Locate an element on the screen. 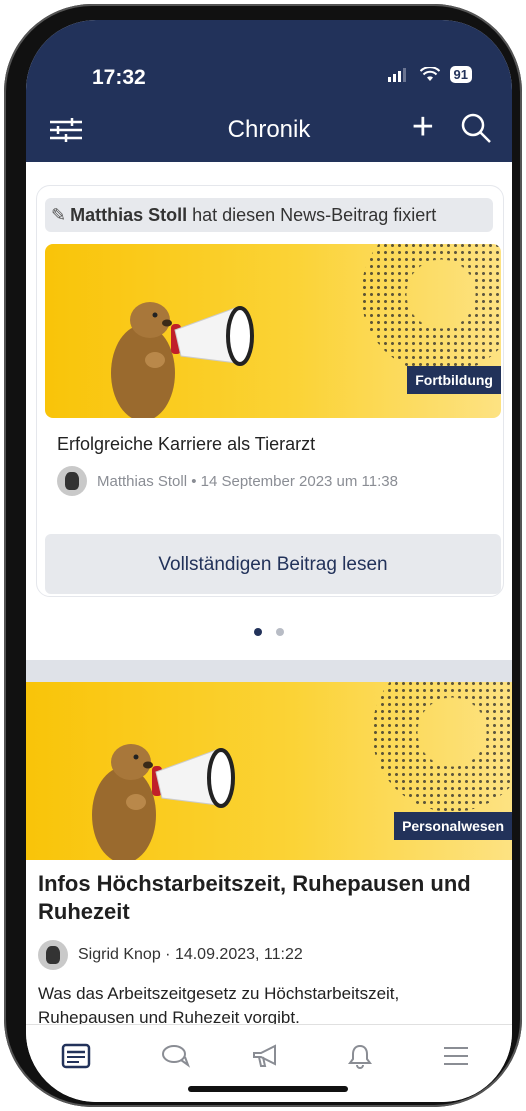 The width and height of the screenshot is (526, 1111). read-full-post-button: Vollständigen Beitrag lesen is located at coordinates (273, 564).